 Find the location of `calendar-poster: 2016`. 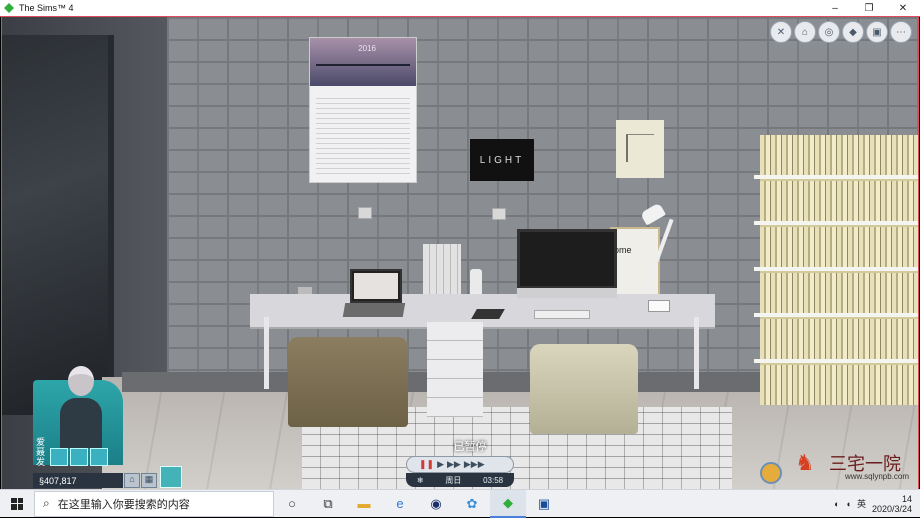

calendar-poster: 2016 is located at coordinates (363, 110).